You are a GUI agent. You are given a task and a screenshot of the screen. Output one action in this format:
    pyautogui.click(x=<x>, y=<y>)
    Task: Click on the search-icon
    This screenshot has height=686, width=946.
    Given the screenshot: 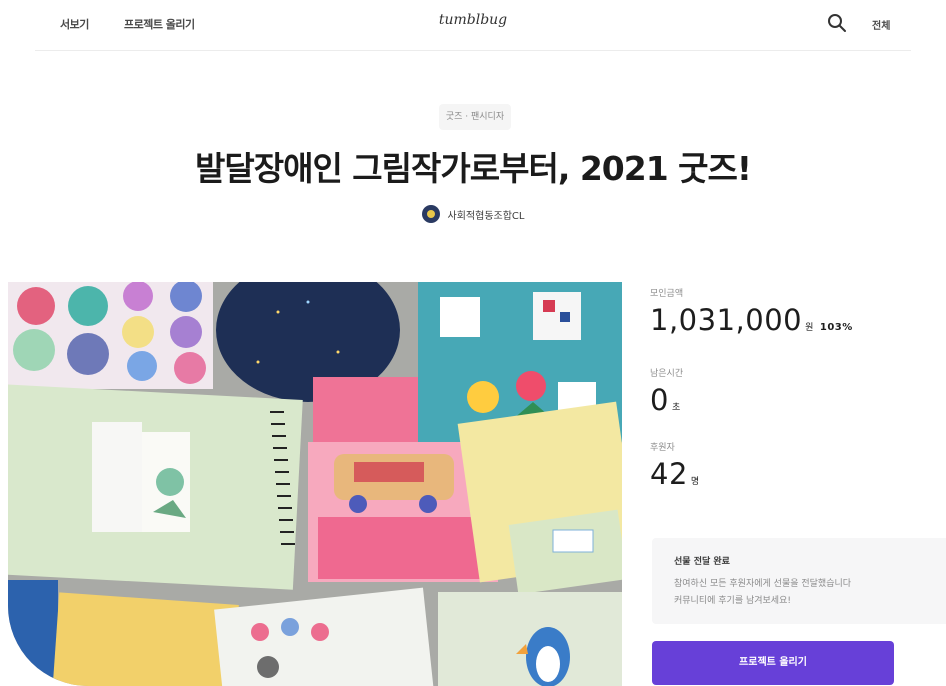 What is the action you would take?
    pyautogui.click(x=837, y=23)
    